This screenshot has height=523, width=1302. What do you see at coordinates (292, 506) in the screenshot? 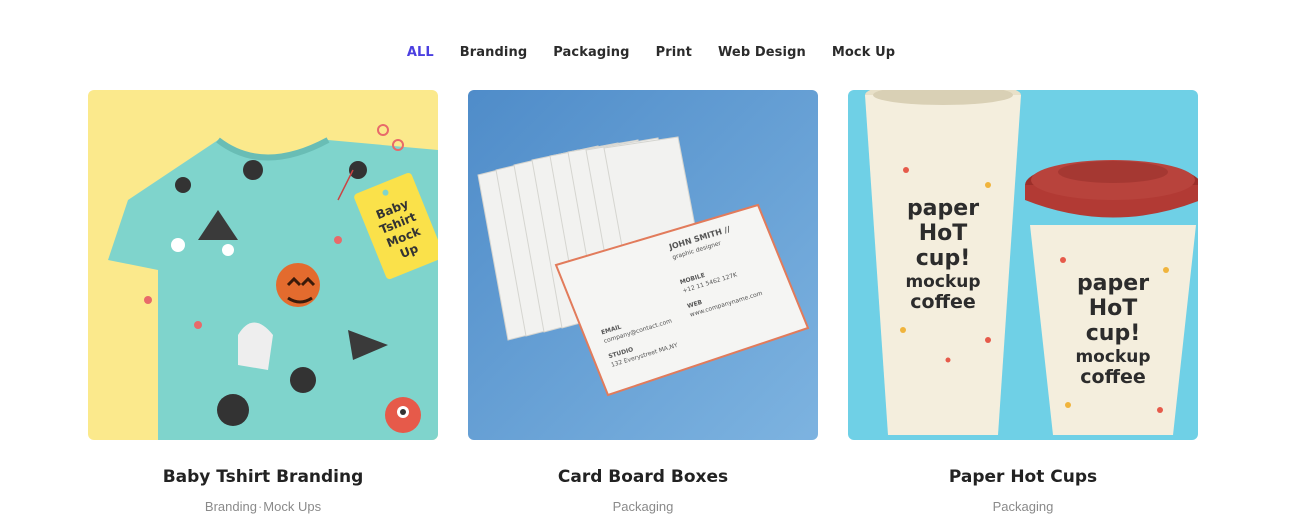
I see `card-tag: Mock Ups` at bounding box center [292, 506].